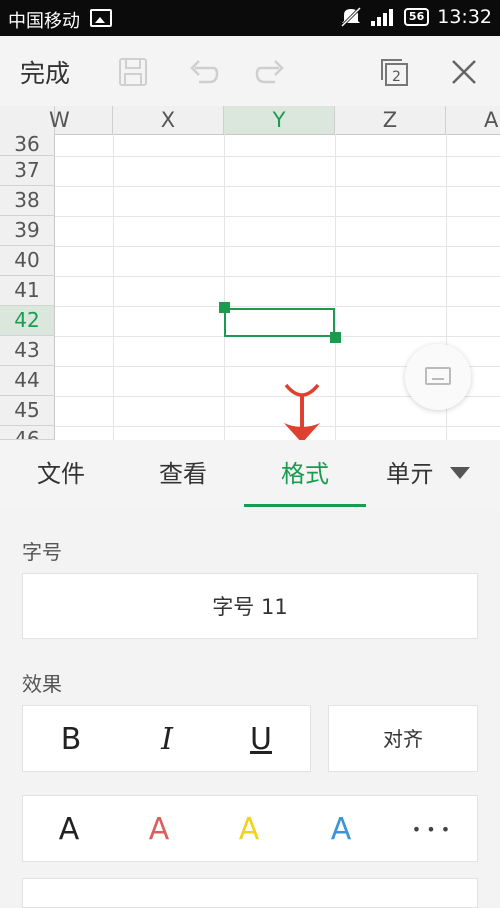 This screenshot has width=500, height=908. Describe the element at coordinates (279, 322) in the screenshot. I see `selected-cell` at that location.